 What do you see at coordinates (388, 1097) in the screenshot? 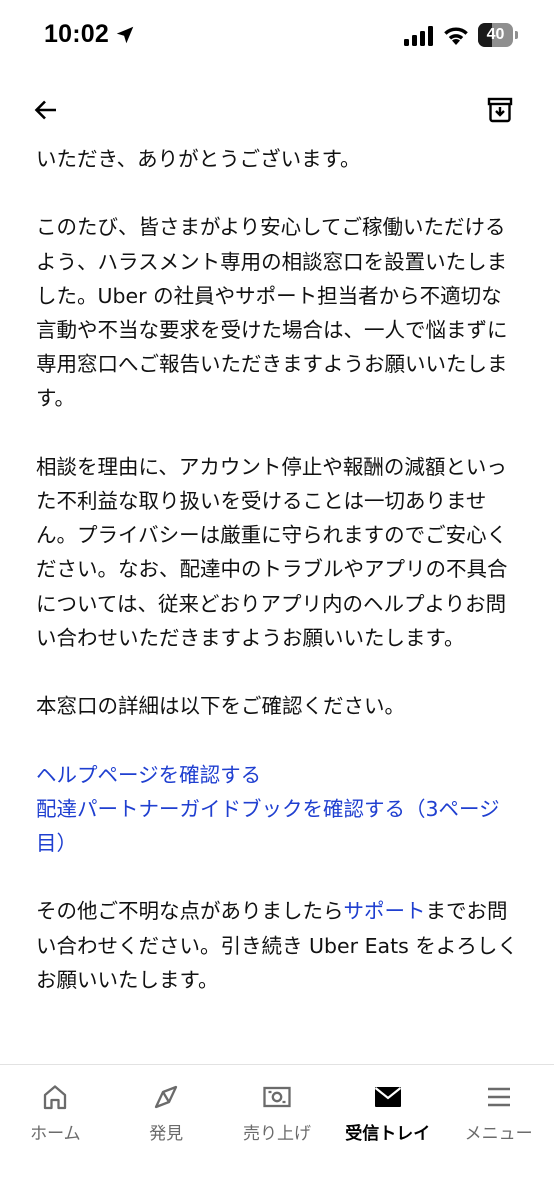
I see `envelope-icon` at bounding box center [388, 1097].